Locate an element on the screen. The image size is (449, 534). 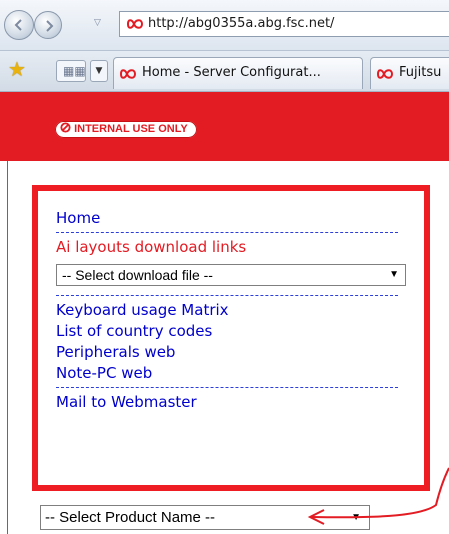
menu-link-home: Home is located at coordinates (231, 218).